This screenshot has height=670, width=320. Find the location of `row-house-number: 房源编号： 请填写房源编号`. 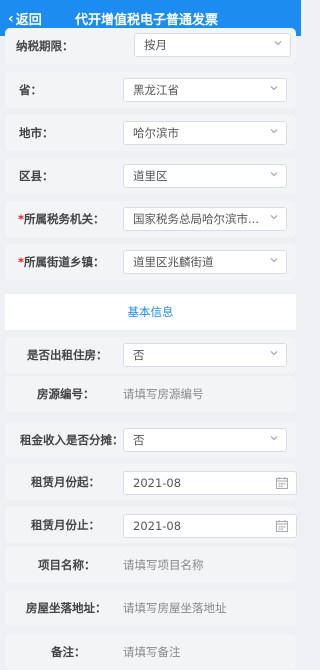

row-house-number: 房源编号： 请填写房源编号 is located at coordinates (150, 394).